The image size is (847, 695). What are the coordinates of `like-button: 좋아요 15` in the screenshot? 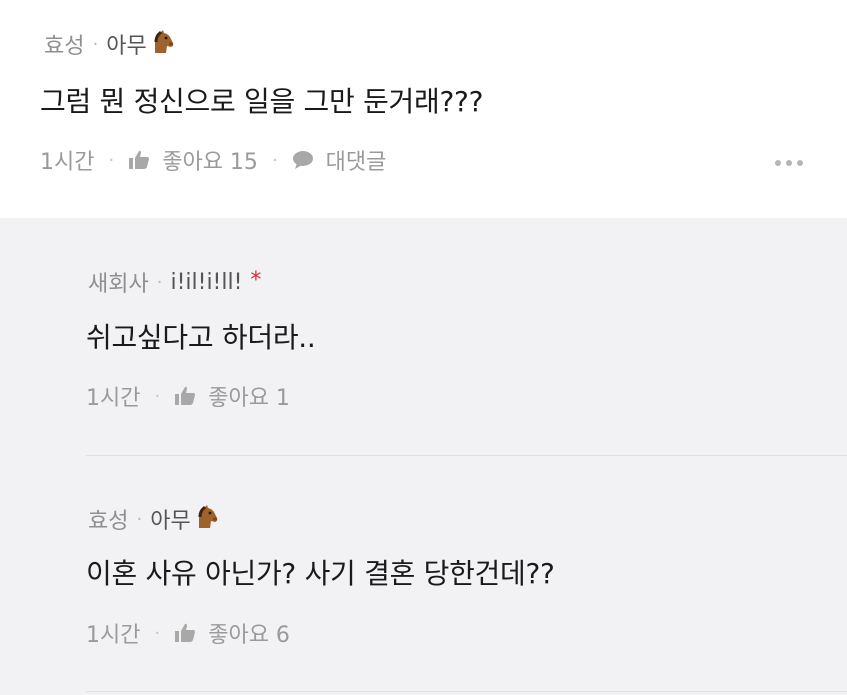 It's located at (193, 160).